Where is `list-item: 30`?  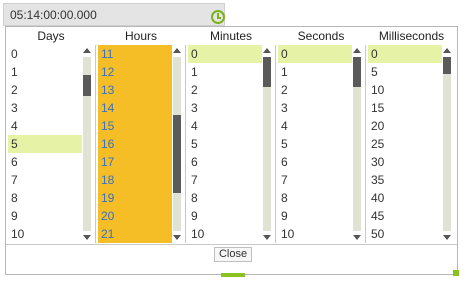 list-item: 30 is located at coordinates (405, 162).